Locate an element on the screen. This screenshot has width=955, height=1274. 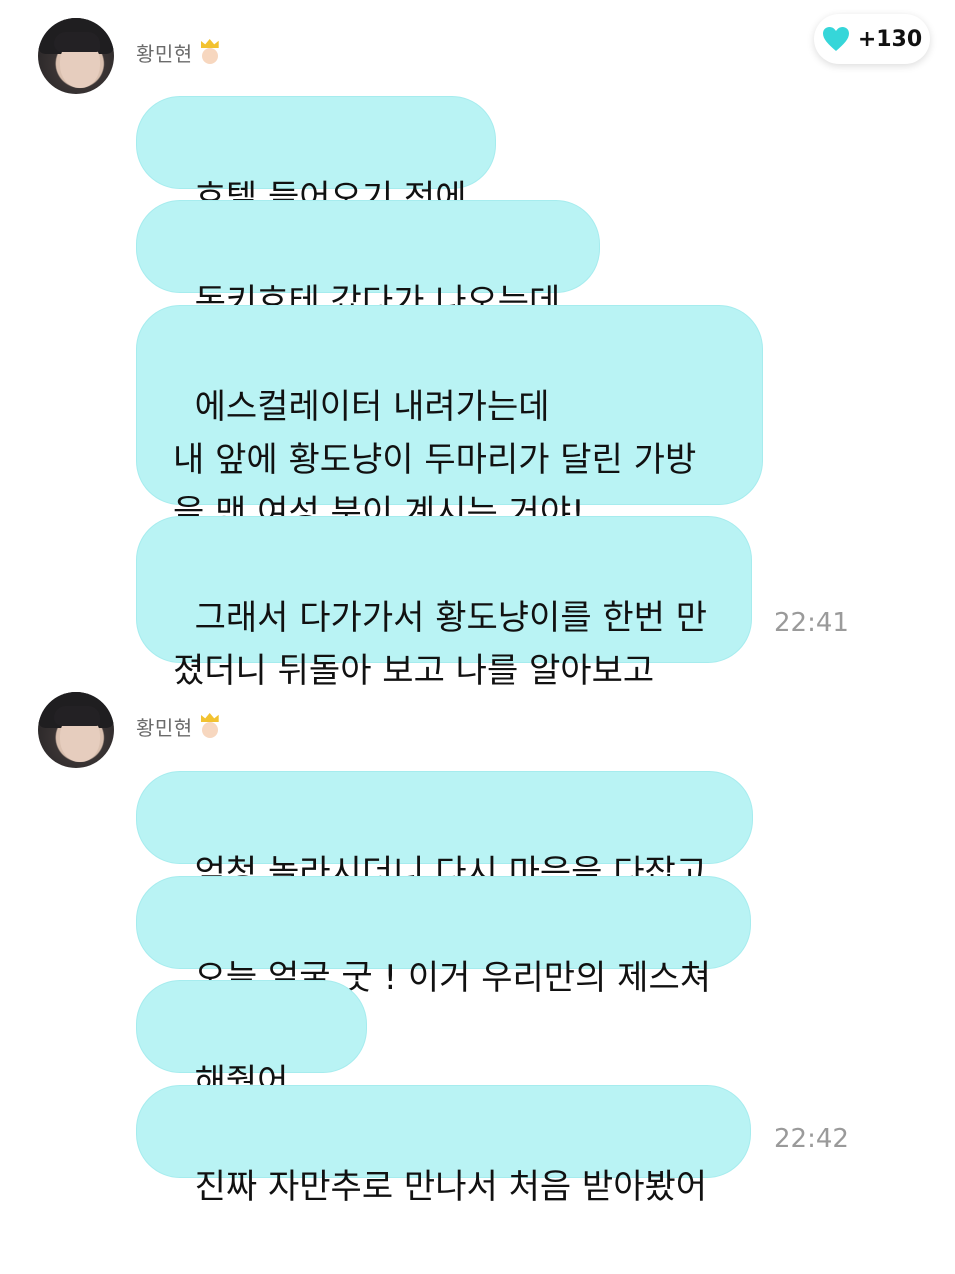
message-bubble: 해줬어 is located at coordinates (251, 1069).